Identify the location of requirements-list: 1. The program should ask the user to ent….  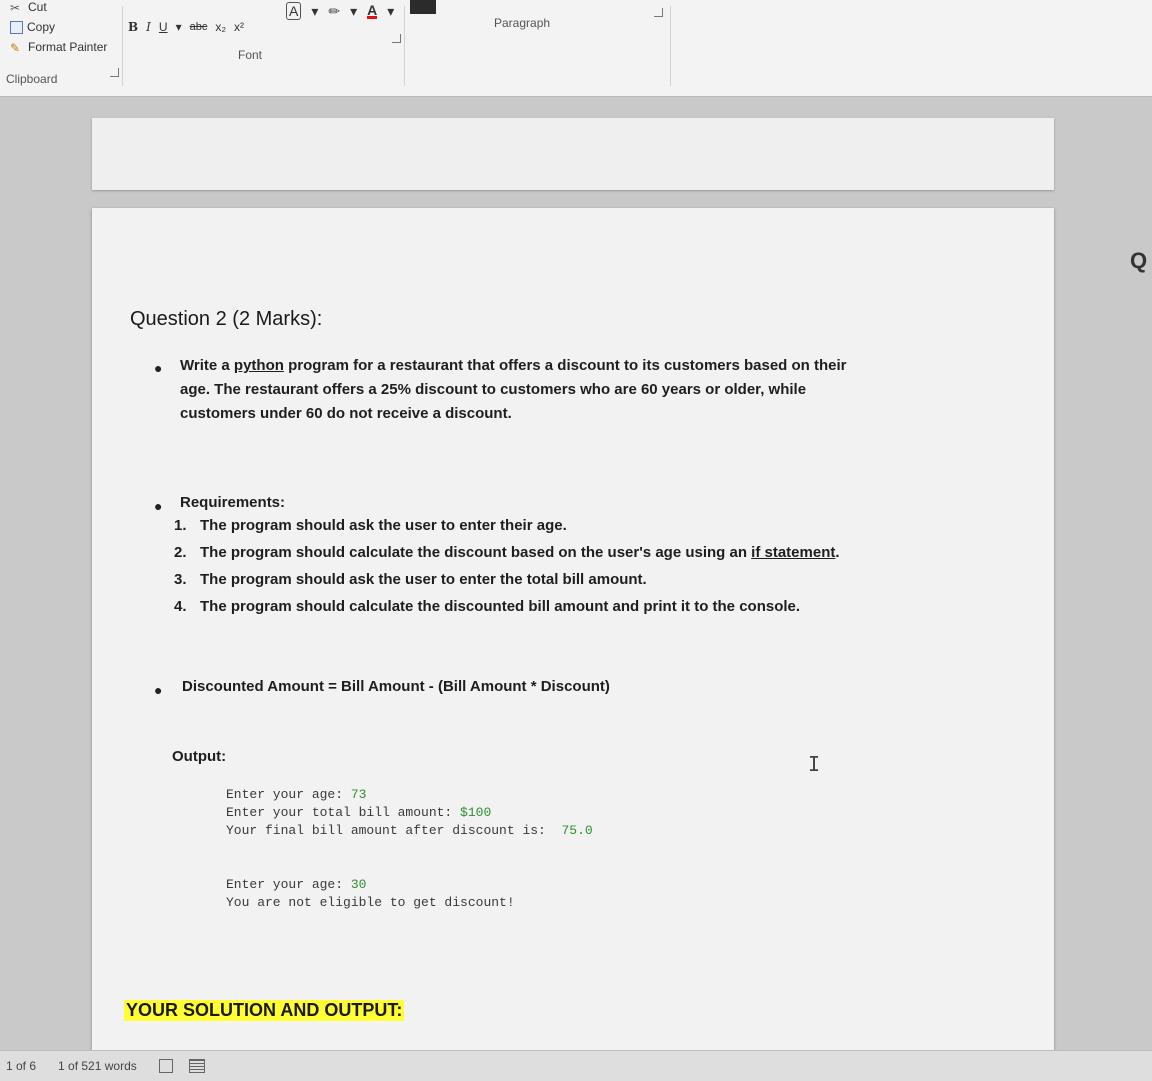
(507, 566).